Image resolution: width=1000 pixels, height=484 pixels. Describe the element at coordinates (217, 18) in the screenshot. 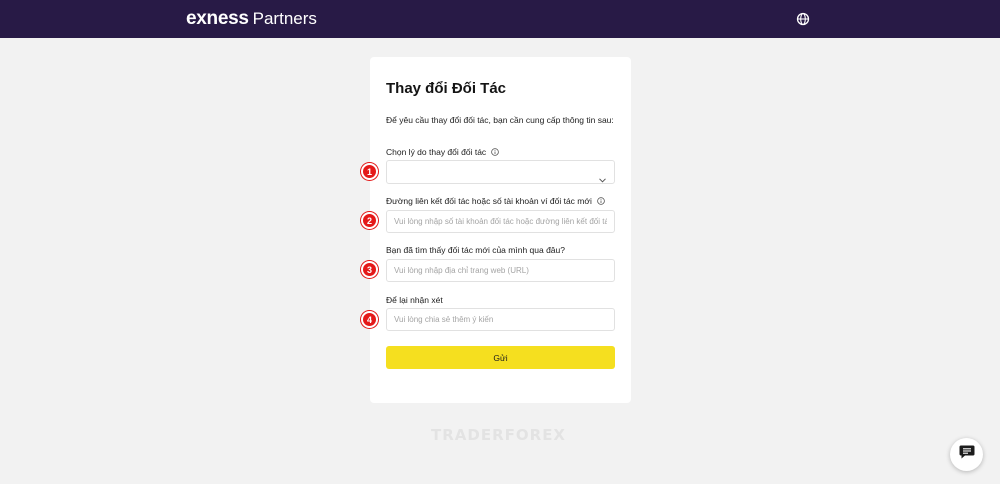

I see `logo-brand-text: exness` at that location.